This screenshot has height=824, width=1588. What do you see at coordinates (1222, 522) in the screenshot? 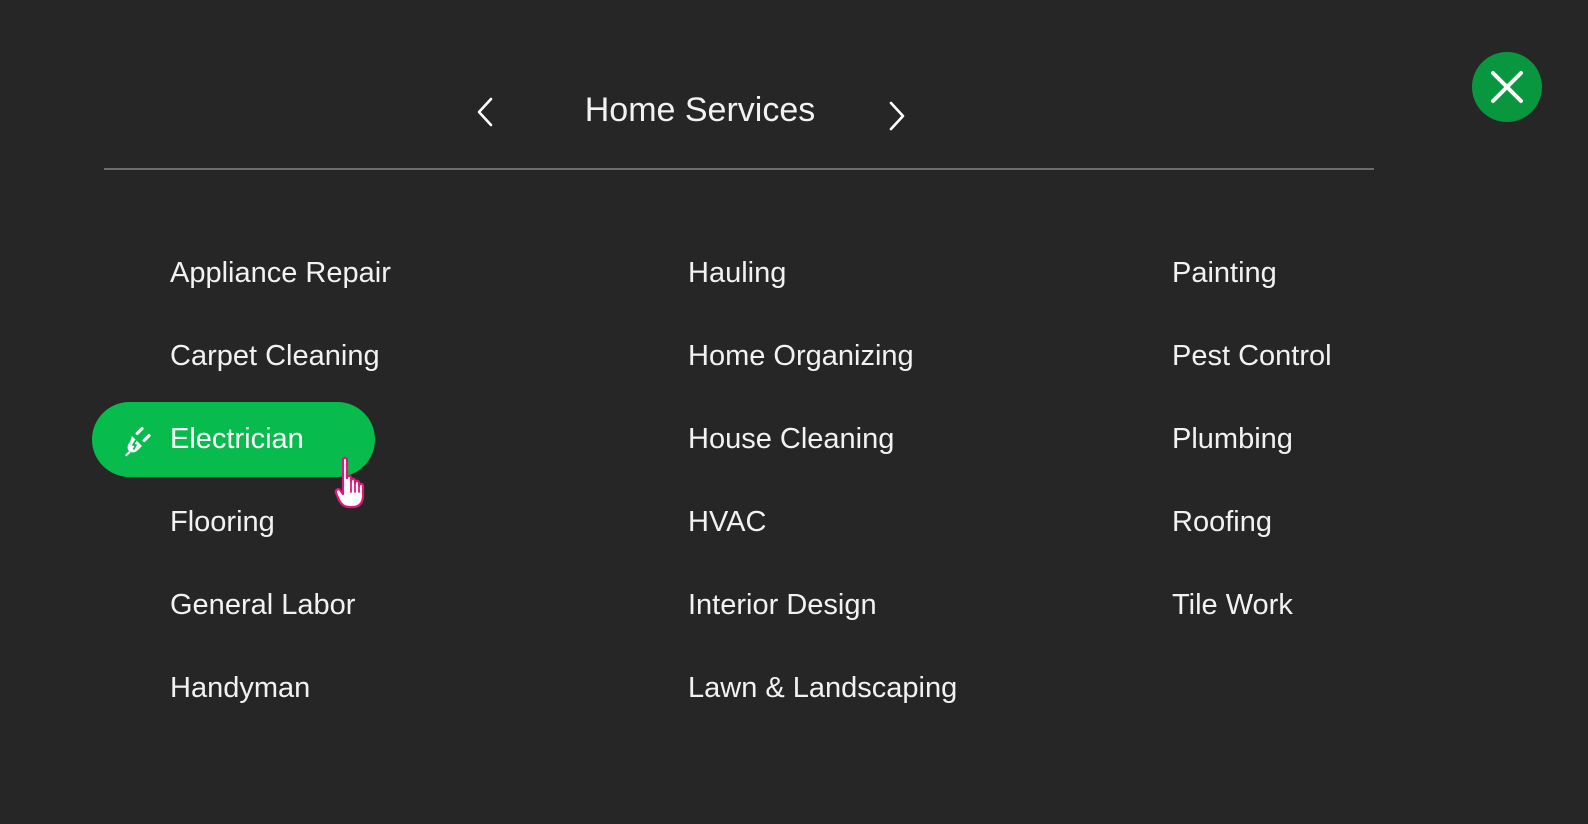
I see `service-item-label: Roofing` at bounding box center [1222, 522].